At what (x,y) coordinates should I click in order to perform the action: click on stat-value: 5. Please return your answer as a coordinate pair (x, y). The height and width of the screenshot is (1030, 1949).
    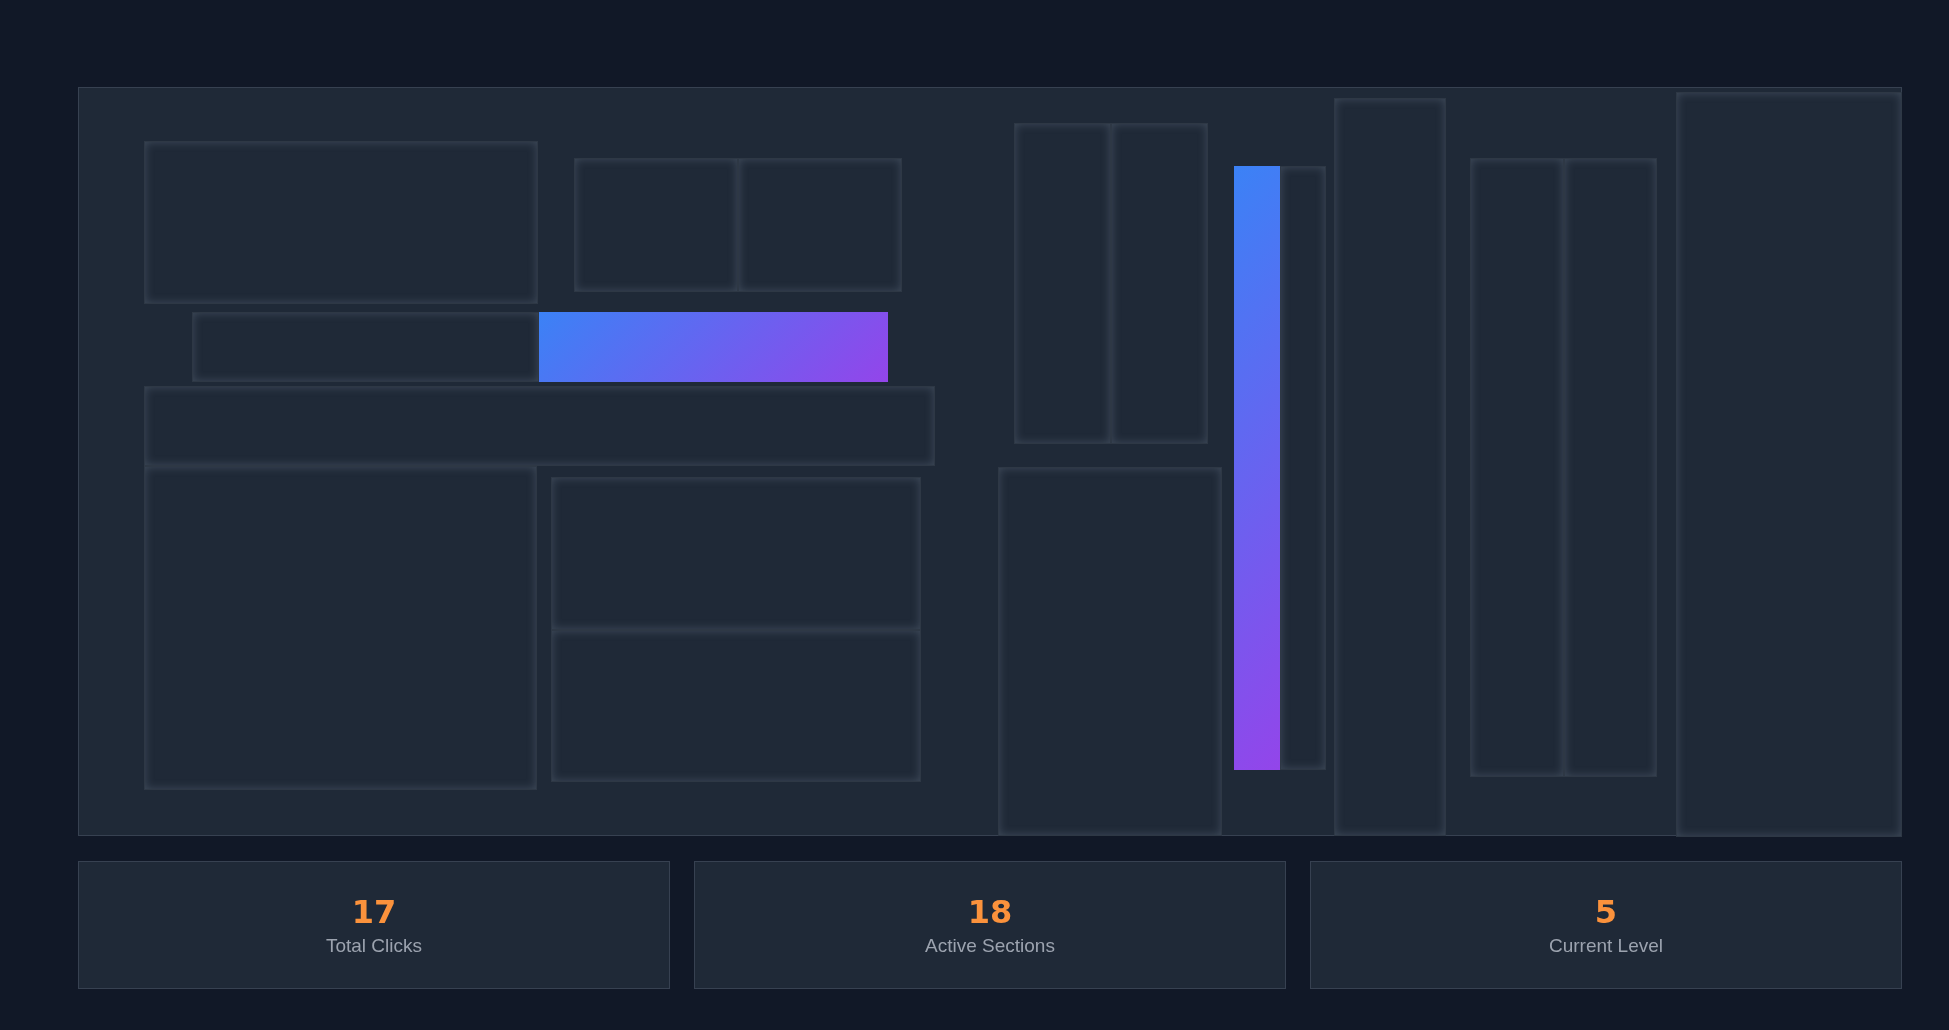
    Looking at the image, I should click on (1606, 912).